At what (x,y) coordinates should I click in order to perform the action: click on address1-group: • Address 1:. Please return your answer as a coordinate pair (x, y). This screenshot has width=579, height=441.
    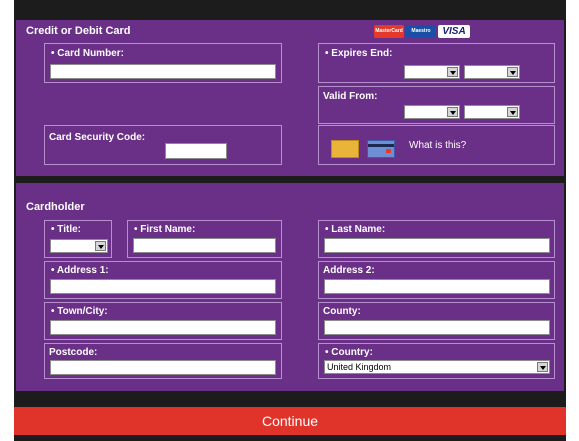
    Looking at the image, I should click on (163, 280).